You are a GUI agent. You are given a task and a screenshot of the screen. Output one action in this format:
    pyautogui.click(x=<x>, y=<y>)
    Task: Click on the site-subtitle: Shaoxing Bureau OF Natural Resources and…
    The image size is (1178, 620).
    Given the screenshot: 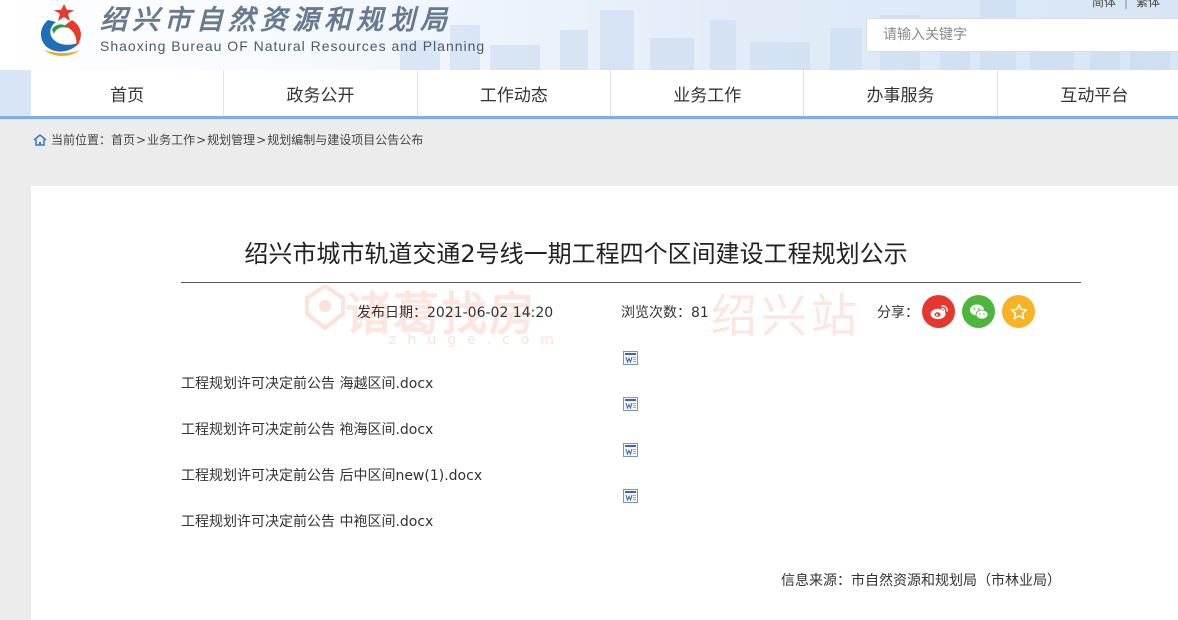 What is the action you would take?
    pyautogui.click(x=293, y=46)
    